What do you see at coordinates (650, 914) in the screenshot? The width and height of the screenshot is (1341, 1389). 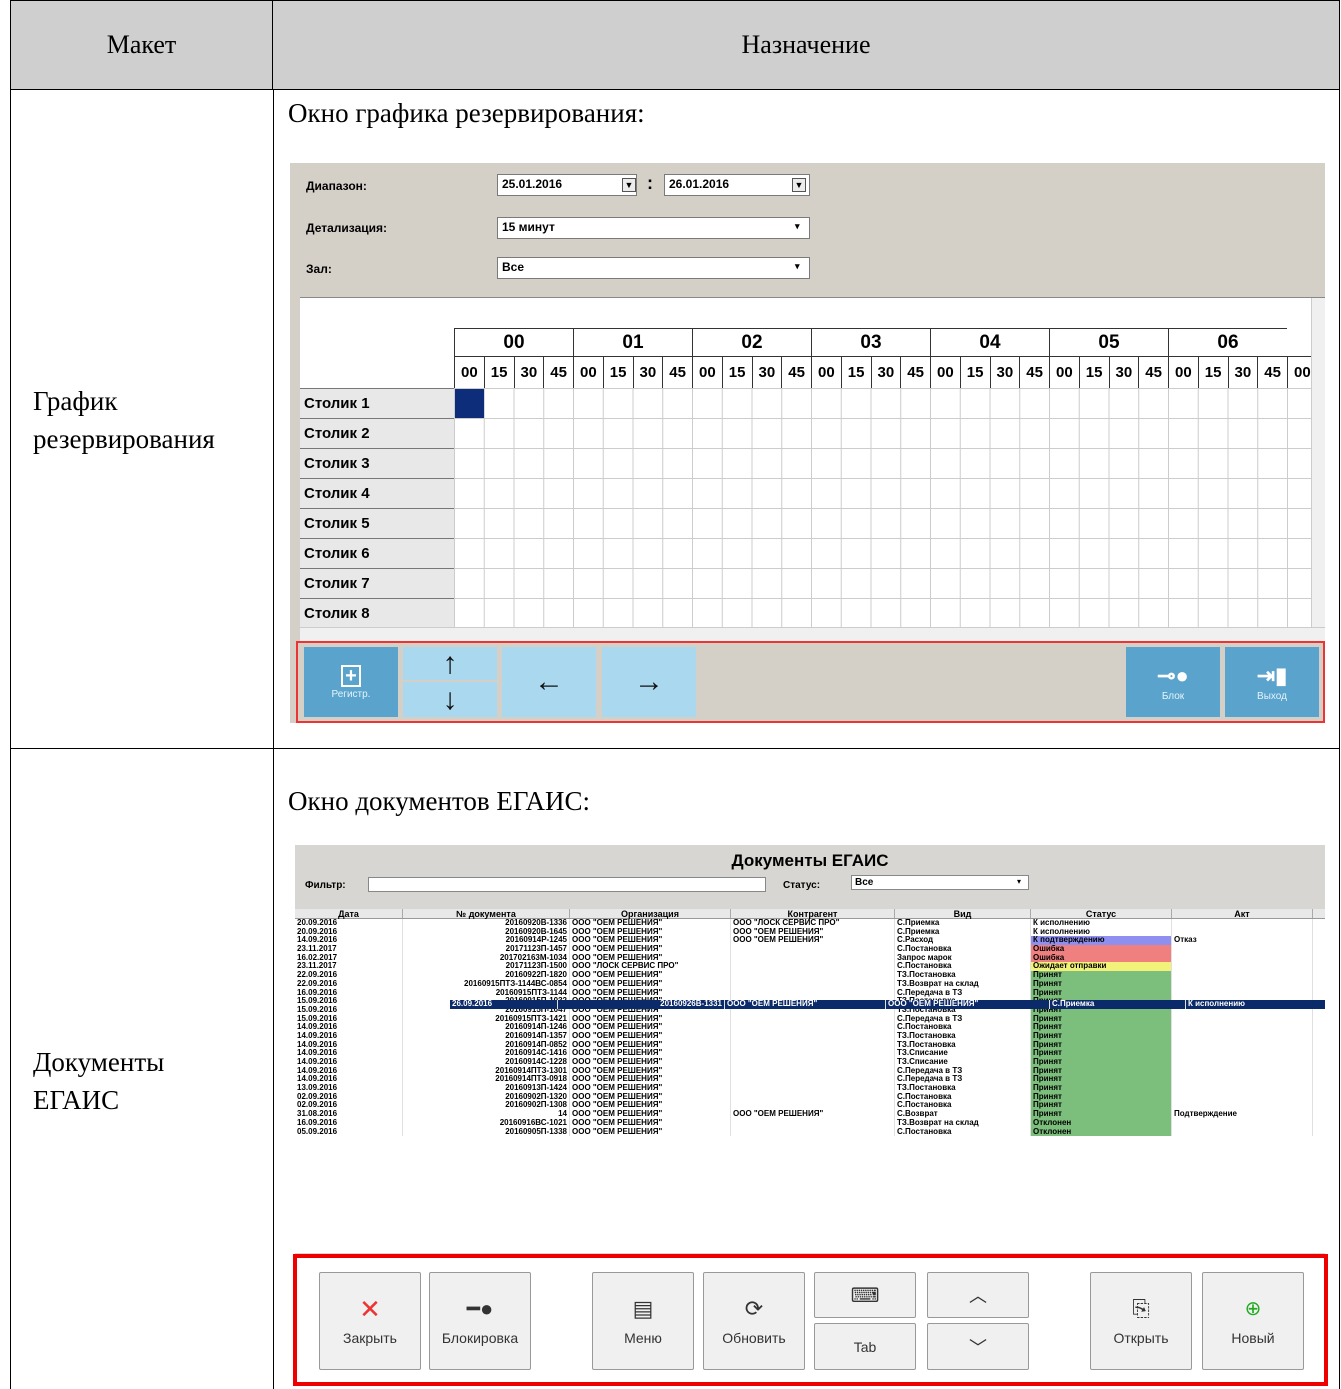 I see `column-header: Организация` at bounding box center [650, 914].